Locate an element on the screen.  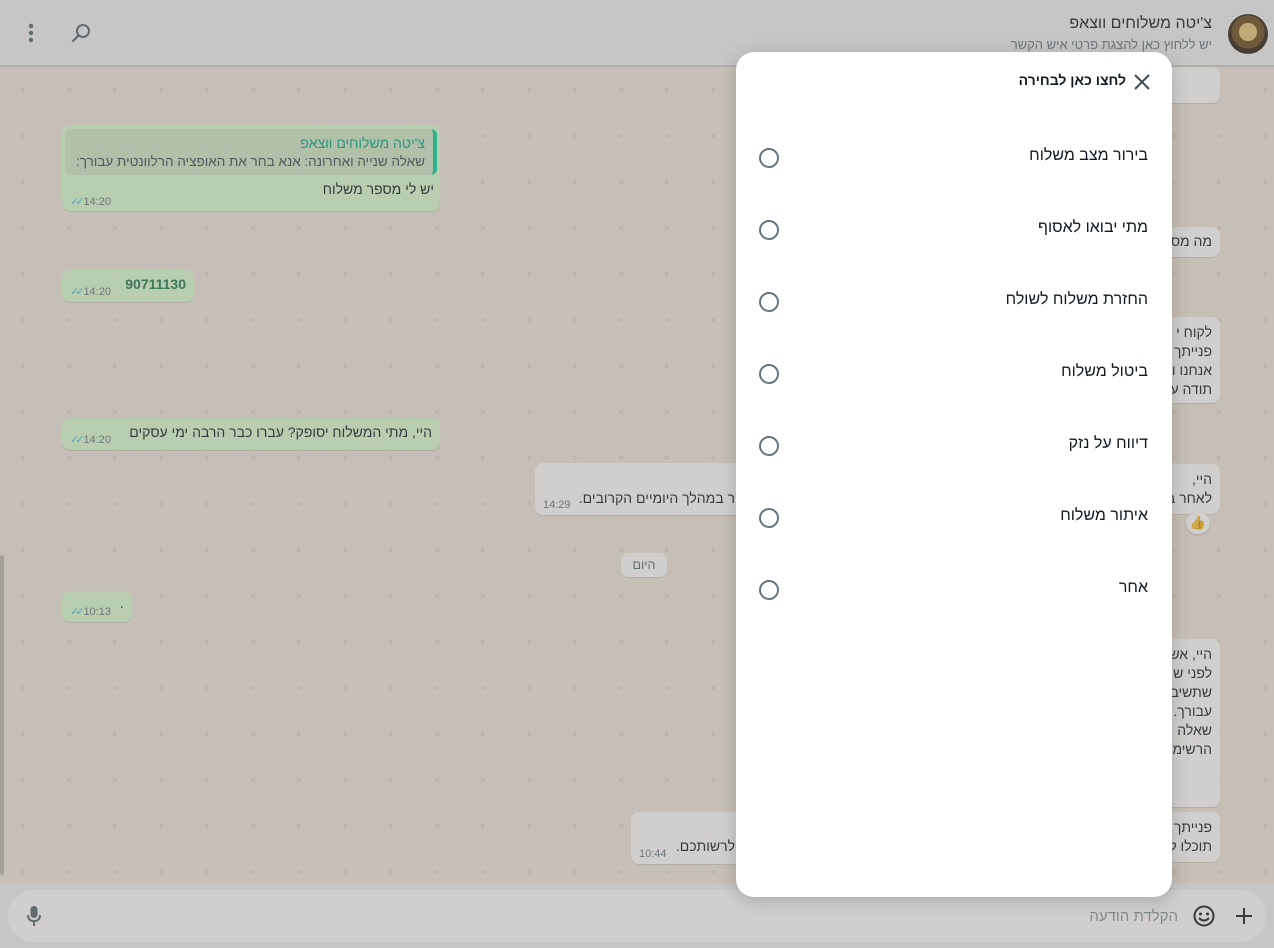
option-item: ביטול משלוח is located at coordinates (954, 373).